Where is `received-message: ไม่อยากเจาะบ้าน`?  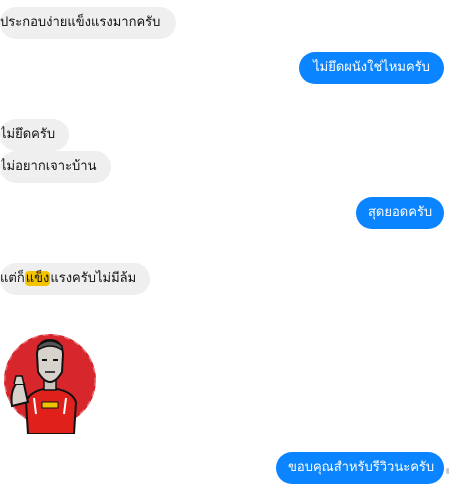 received-message: ไม่อยากเจาะบ้าน is located at coordinates (55, 167).